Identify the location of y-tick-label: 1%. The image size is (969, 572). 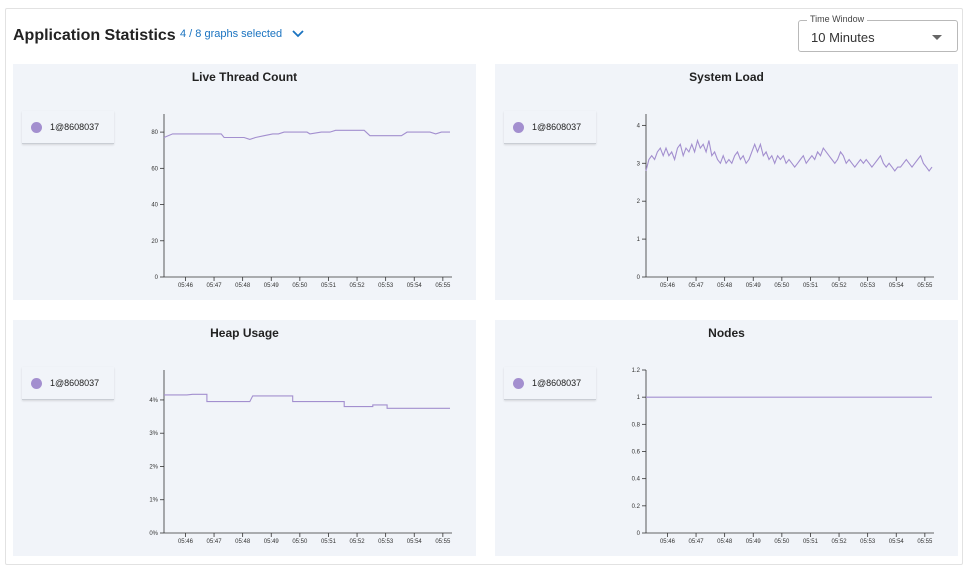
(153, 501).